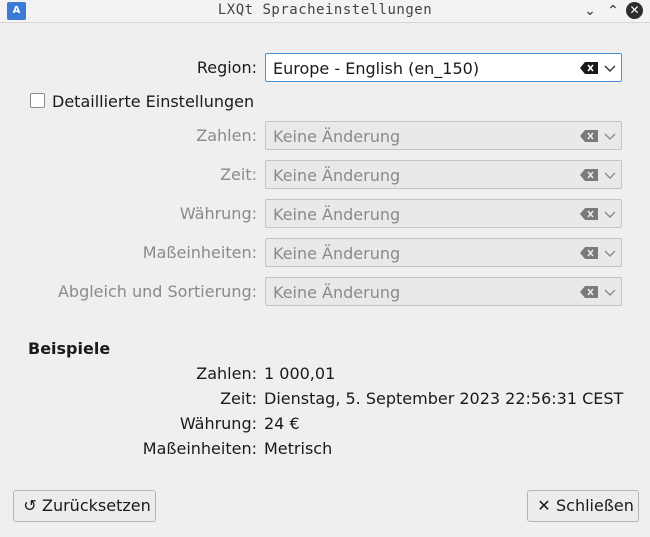 The width and height of the screenshot is (650, 537). Describe the element at coordinates (226, 67) in the screenshot. I see `region-label: Region:` at that location.